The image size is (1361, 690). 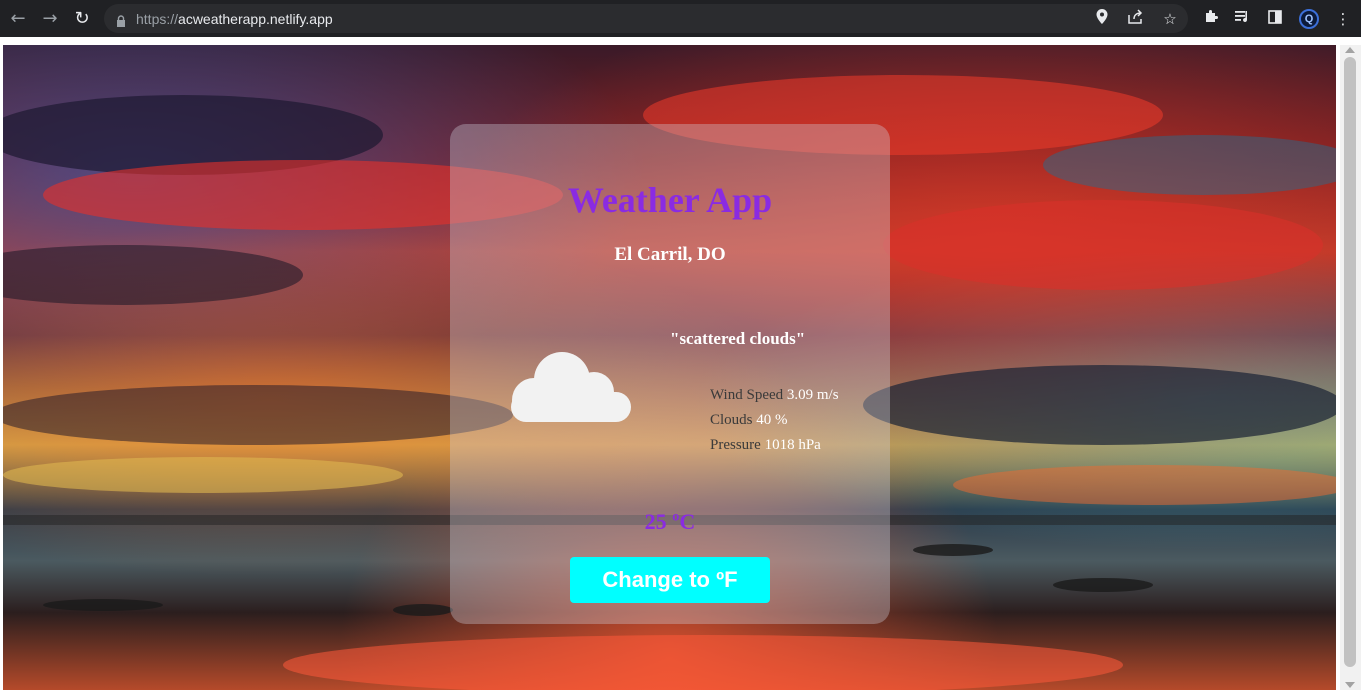 I want to click on lock-icon, so click(x=121, y=20).